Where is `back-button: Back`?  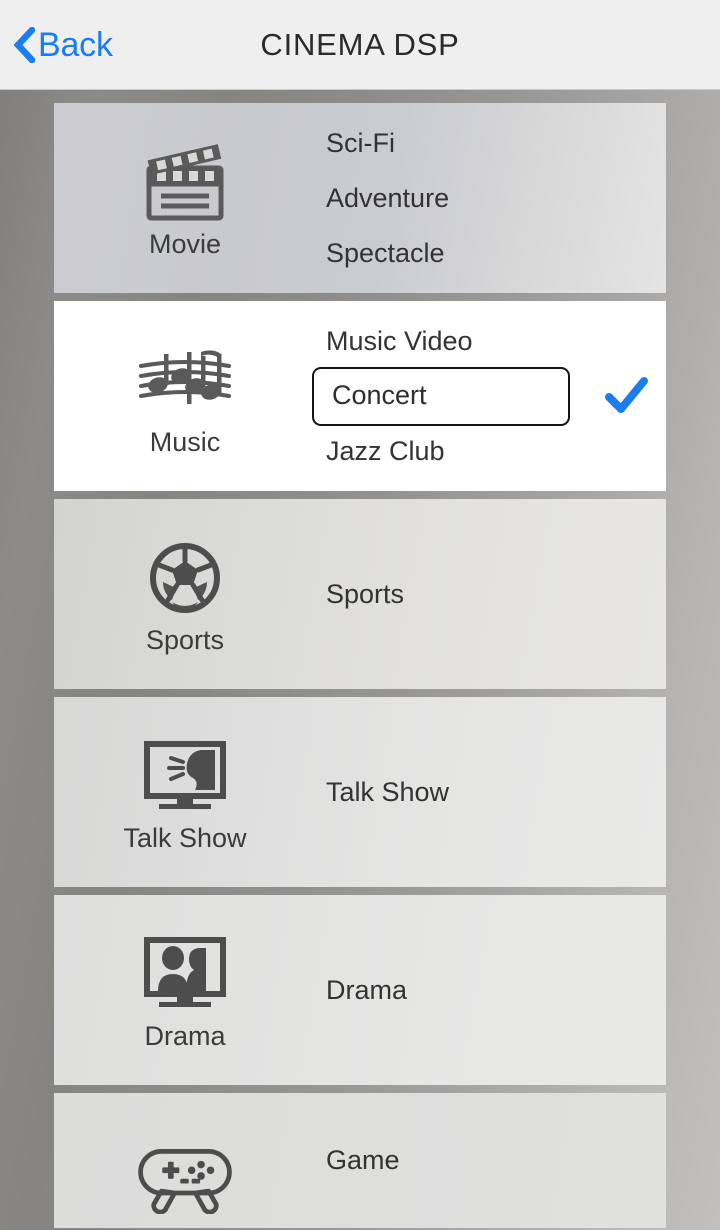 back-button: Back is located at coordinates (63, 44).